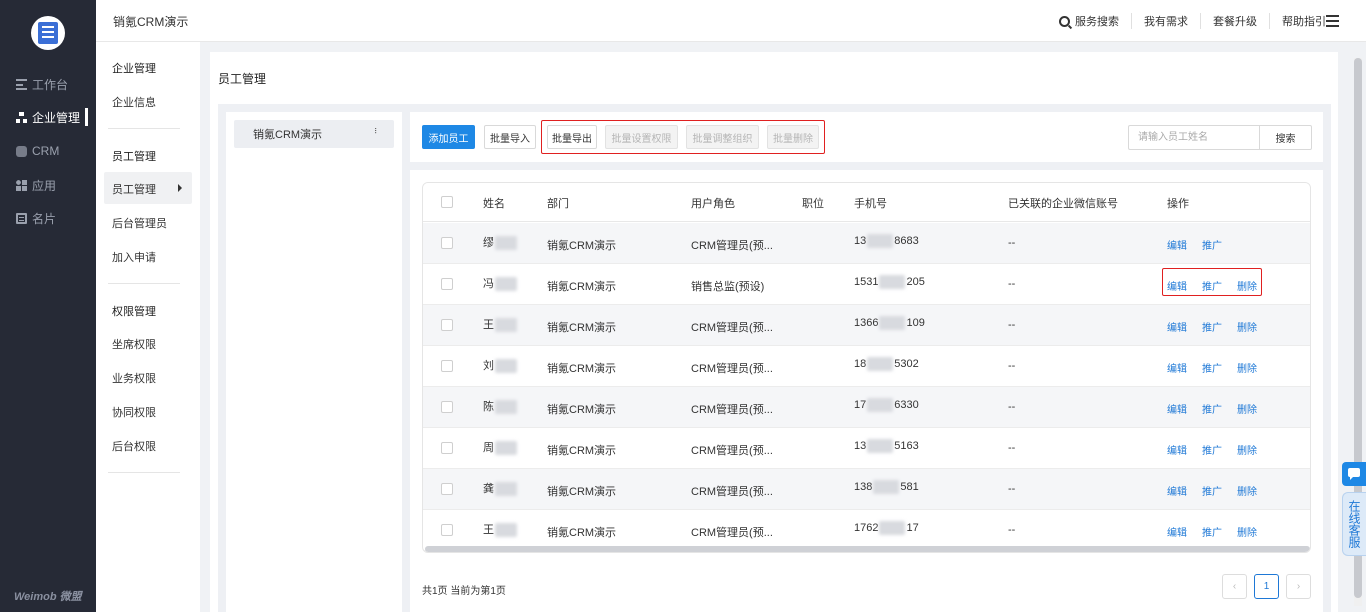  What do you see at coordinates (1332, 21) in the screenshot?
I see `hamburger-menu-icon` at bounding box center [1332, 21].